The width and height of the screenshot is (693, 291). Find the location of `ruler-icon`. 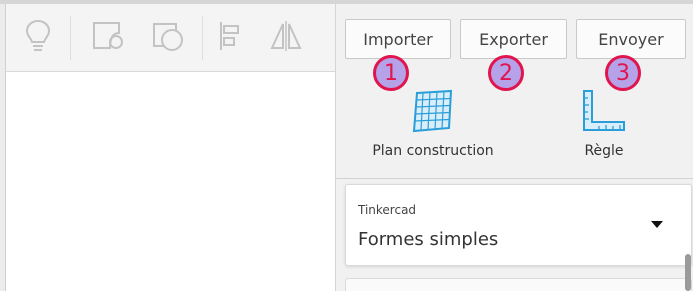

ruler-icon is located at coordinates (604, 114).